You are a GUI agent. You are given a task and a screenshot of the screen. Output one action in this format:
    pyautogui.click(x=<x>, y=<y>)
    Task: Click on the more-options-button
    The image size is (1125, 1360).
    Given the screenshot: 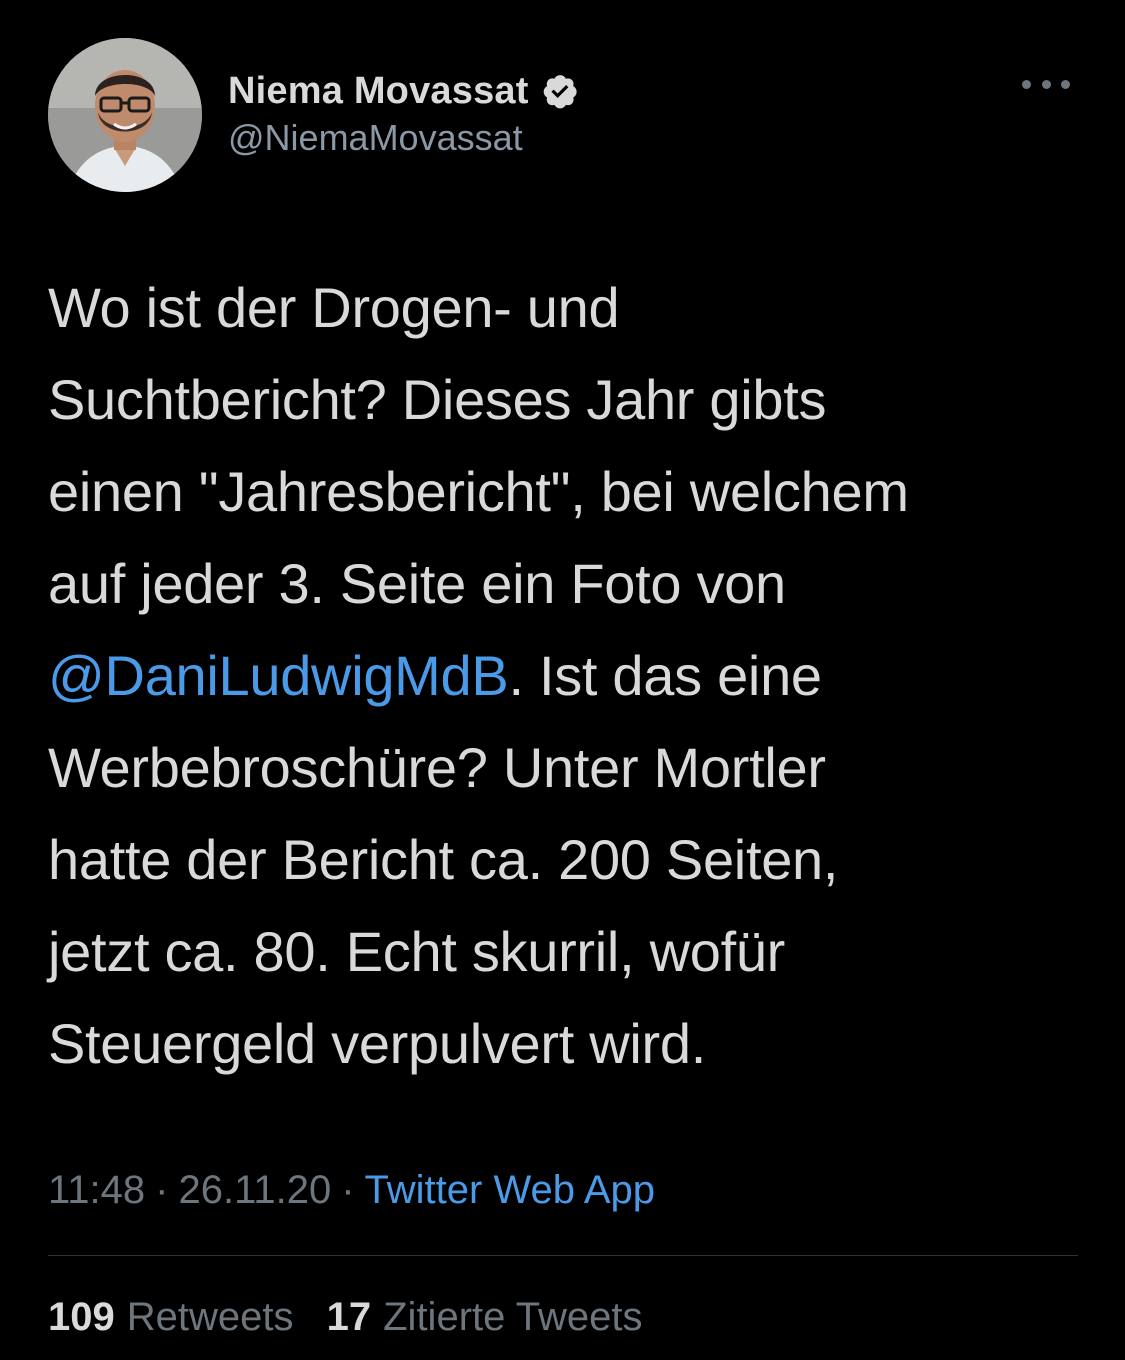 What is the action you would take?
    pyautogui.click(x=1046, y=84)
    